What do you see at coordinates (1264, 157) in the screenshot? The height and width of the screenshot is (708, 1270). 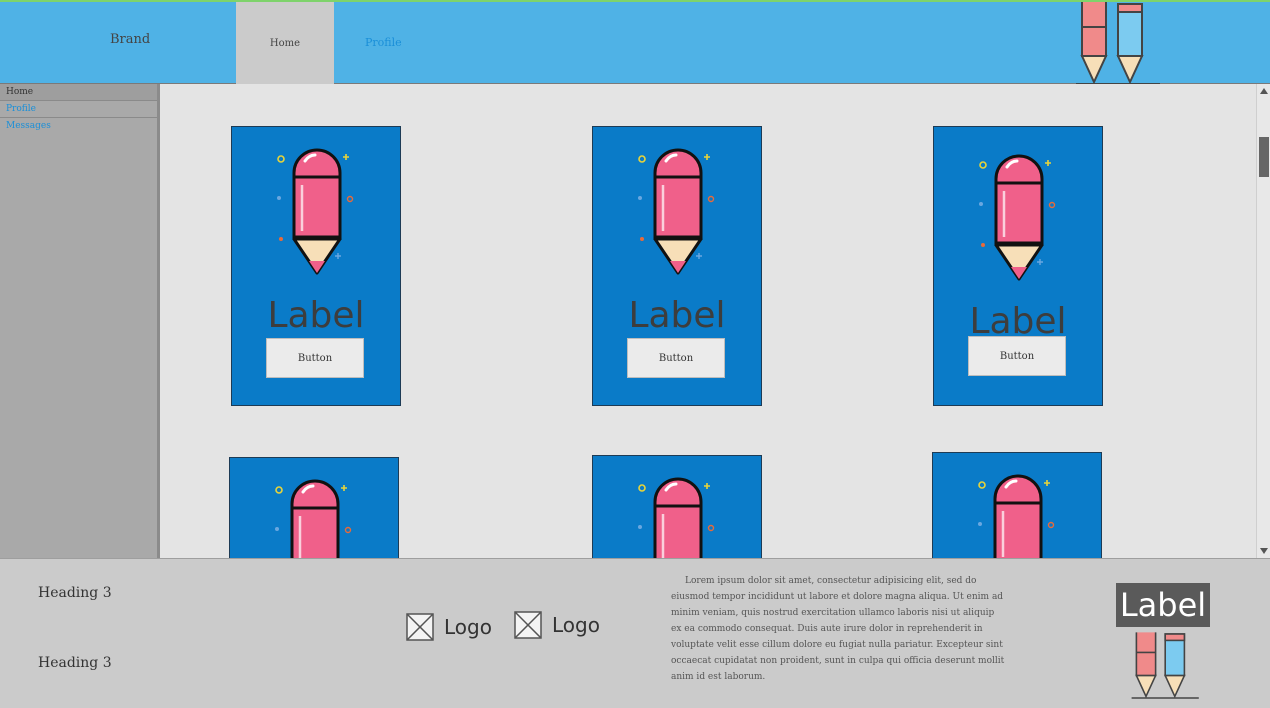 I see `scroll-thumb` at bounding box center [1264, 157].